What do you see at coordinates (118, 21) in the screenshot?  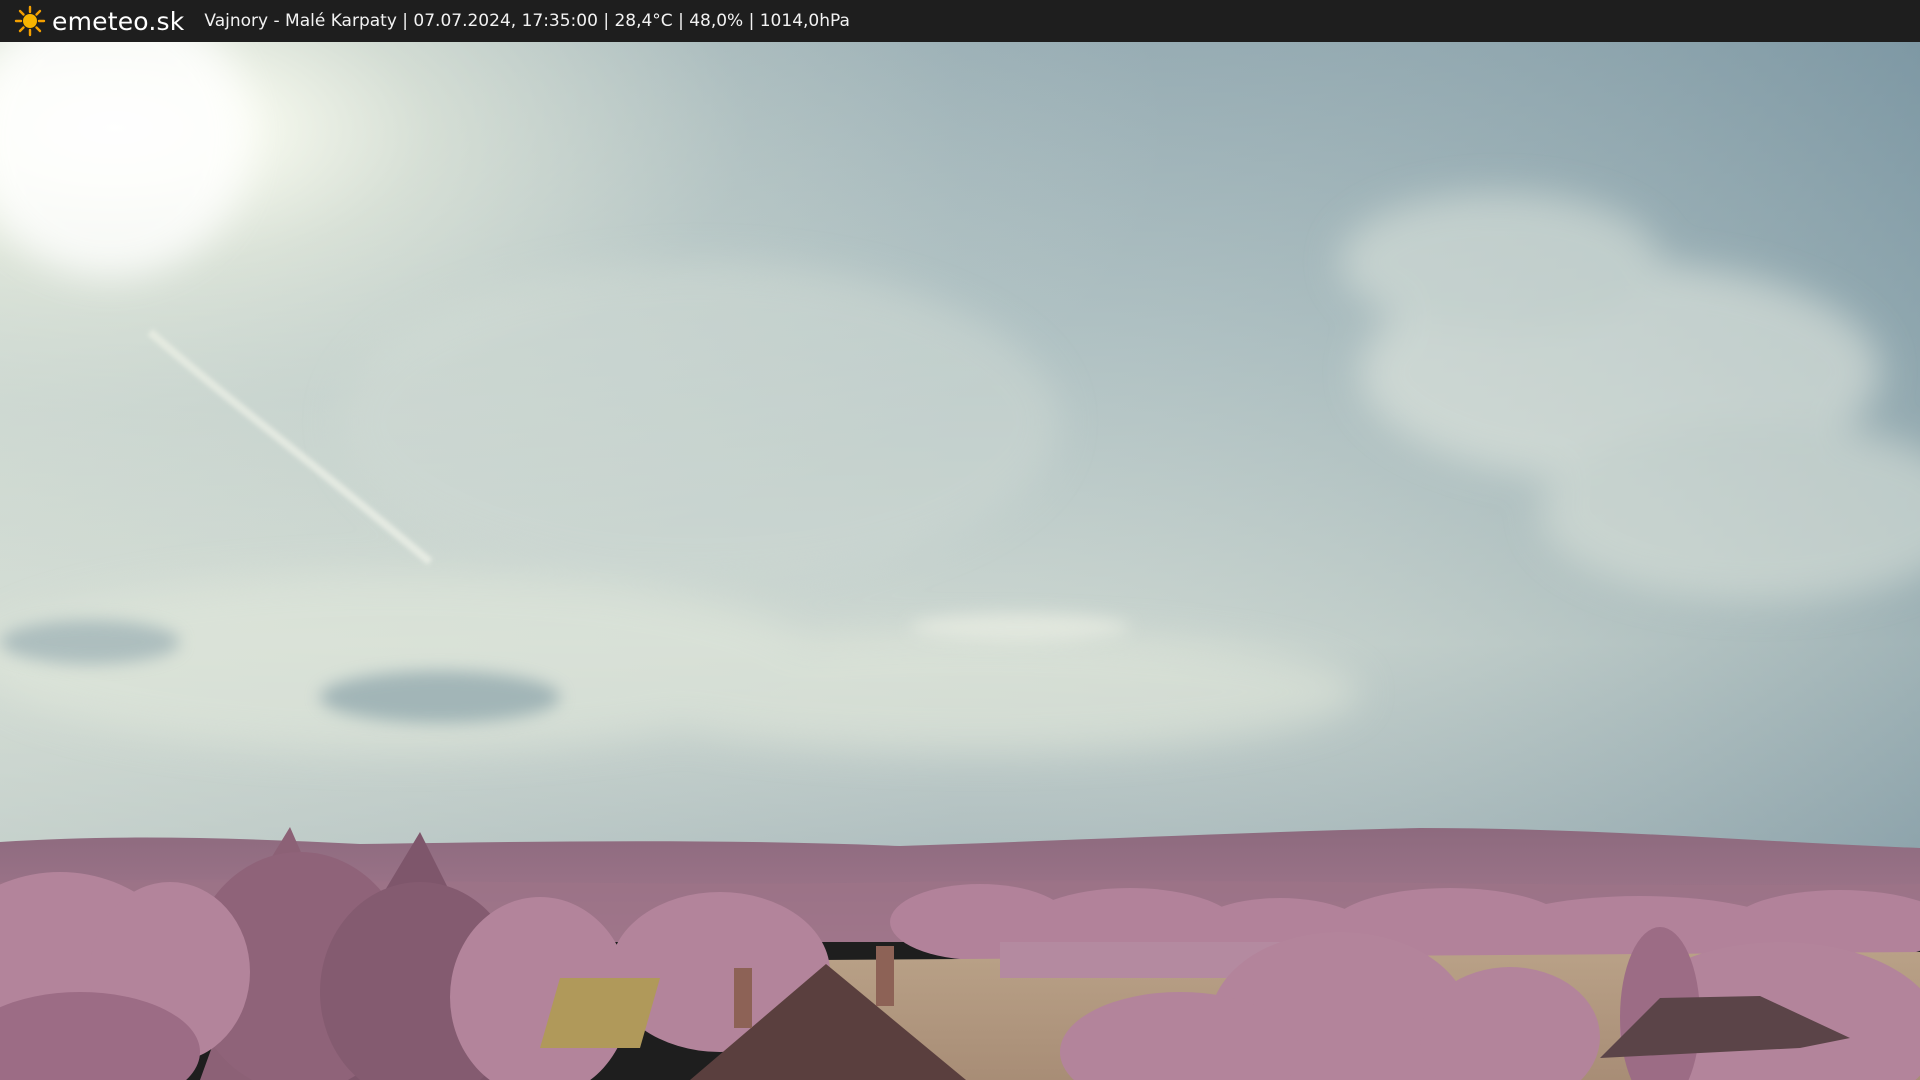 I see `site-name: emeteo.sk` at bounding box center [118, 21].